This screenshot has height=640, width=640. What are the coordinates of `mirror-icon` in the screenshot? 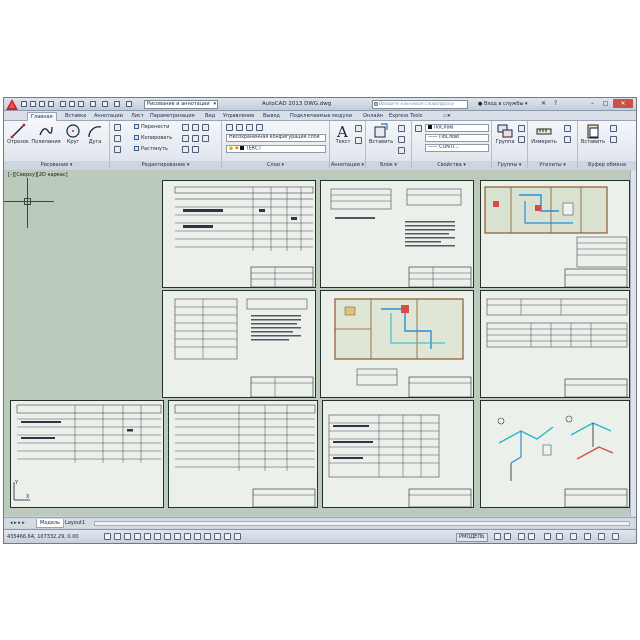 It's located at (117, 149).